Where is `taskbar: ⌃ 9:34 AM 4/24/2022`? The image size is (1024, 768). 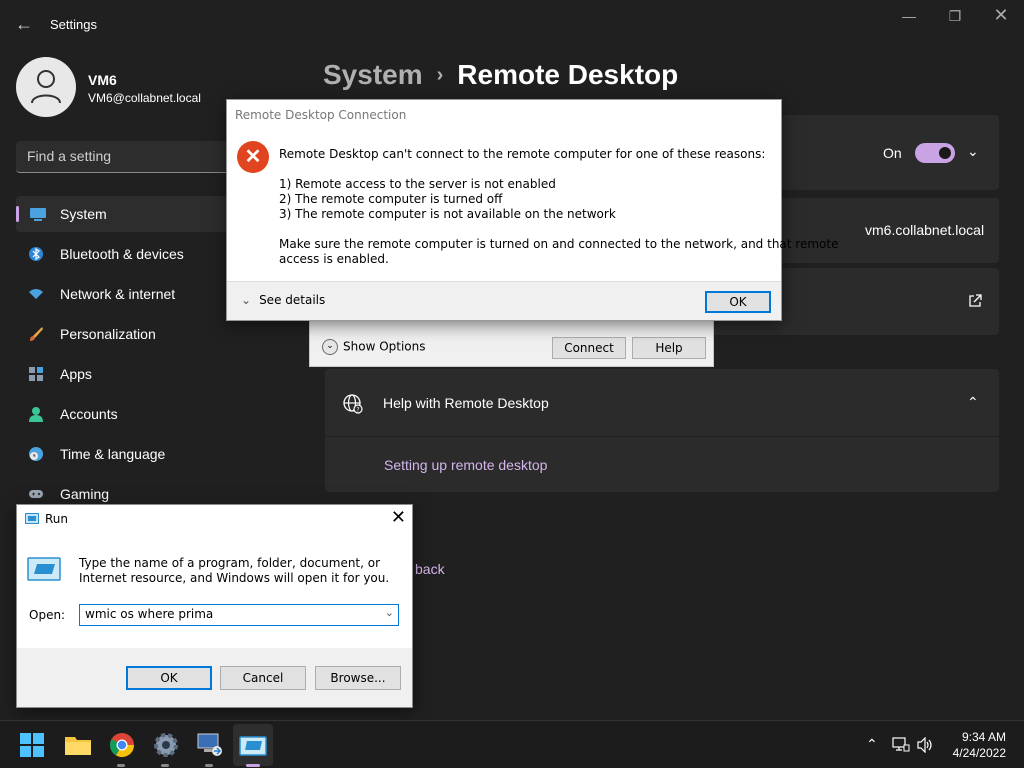 taskbar: ⌃ 9:34 AM 4/24/2022 is located at coordinates (512, 744).